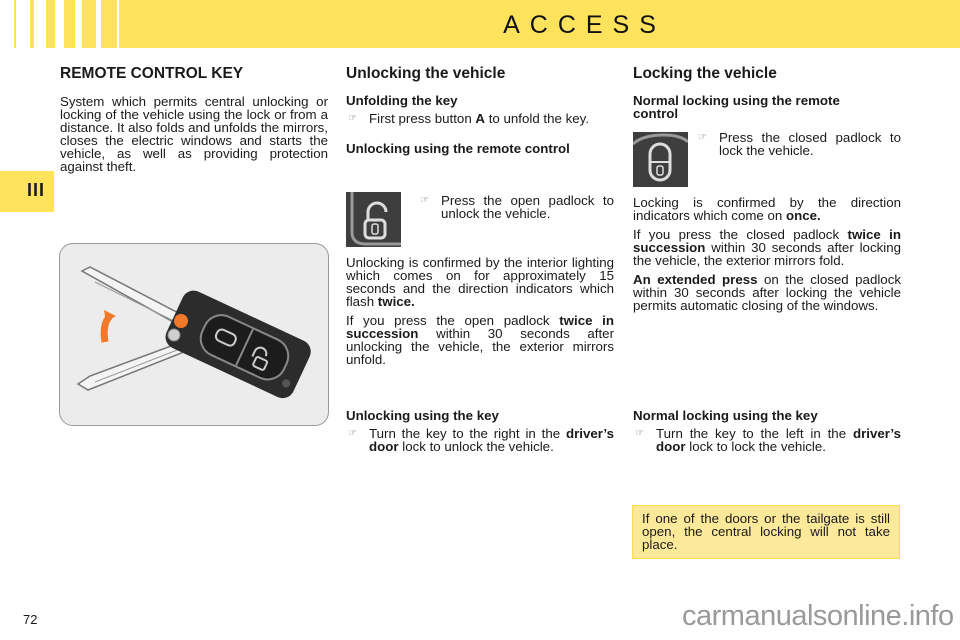 The width and height of the screenshot is (960, 640). What do you see at coordinates (705, 73) in the screenshot?
I see `locking-title: Locking the vehicle` at bounding box center [705, 73].